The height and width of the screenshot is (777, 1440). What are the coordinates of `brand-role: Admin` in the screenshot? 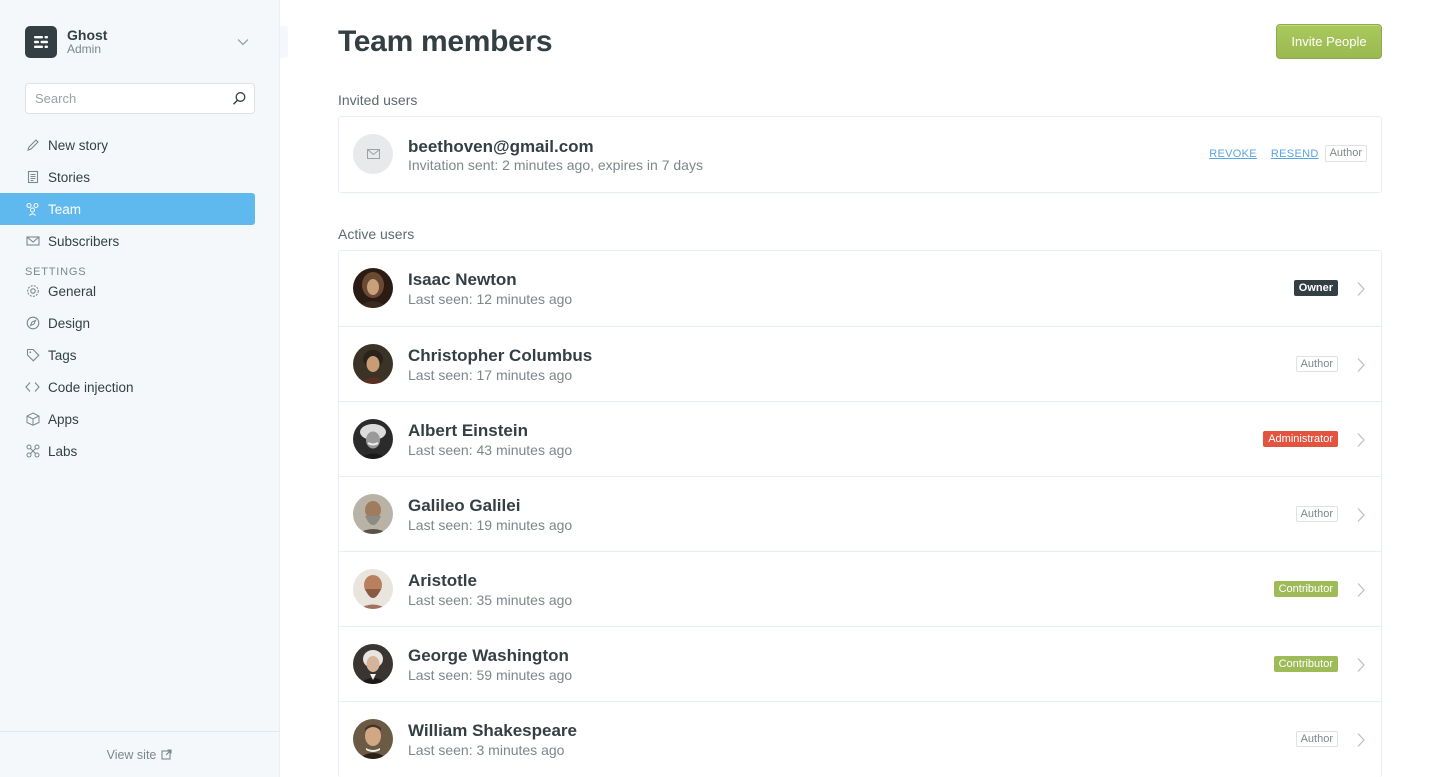 It's located at (84, 49).